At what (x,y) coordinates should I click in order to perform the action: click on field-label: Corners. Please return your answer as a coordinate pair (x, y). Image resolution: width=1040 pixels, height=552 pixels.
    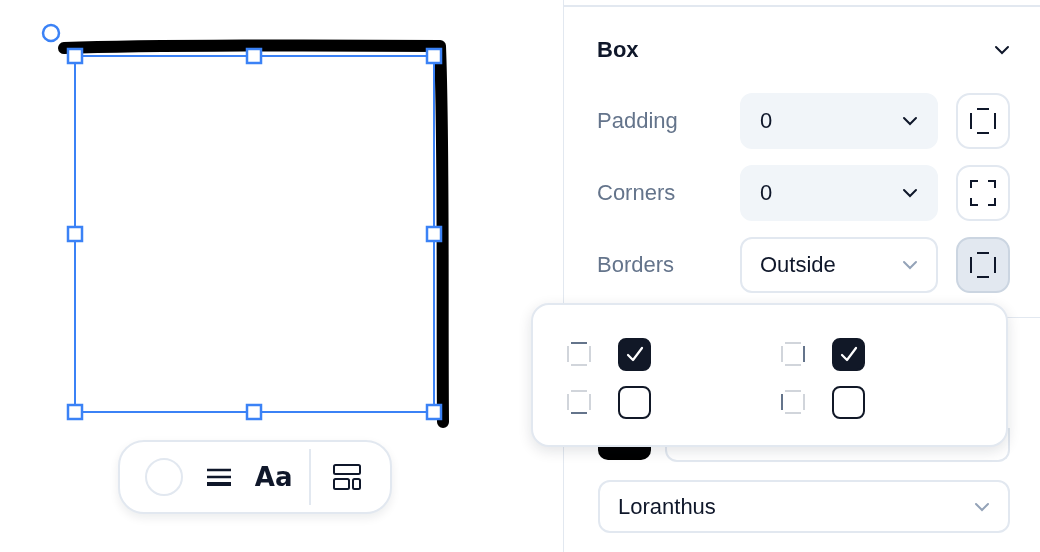
    Looking at the image, I should click on (637, 193).